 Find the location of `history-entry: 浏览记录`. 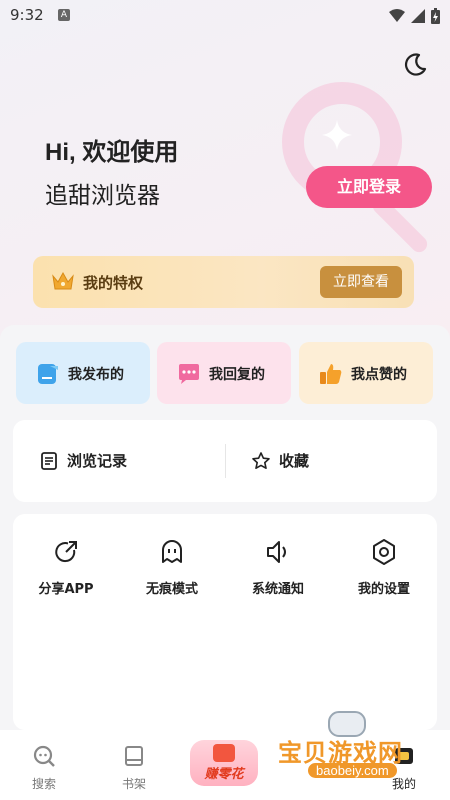

history-entry: 浏览记录 is located at coordinates (83, 460).